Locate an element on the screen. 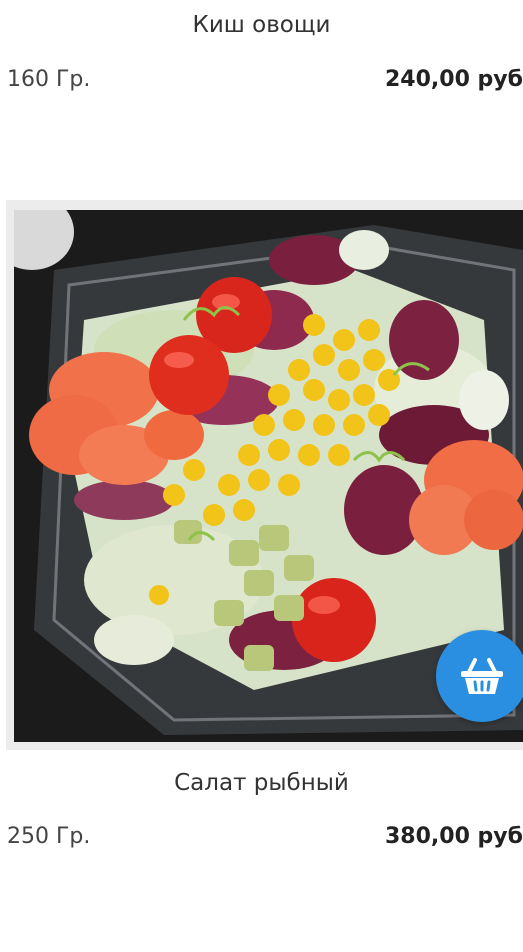 This screenshot has height=952, width=523. basket-icon is located at coordinates (482, 676).